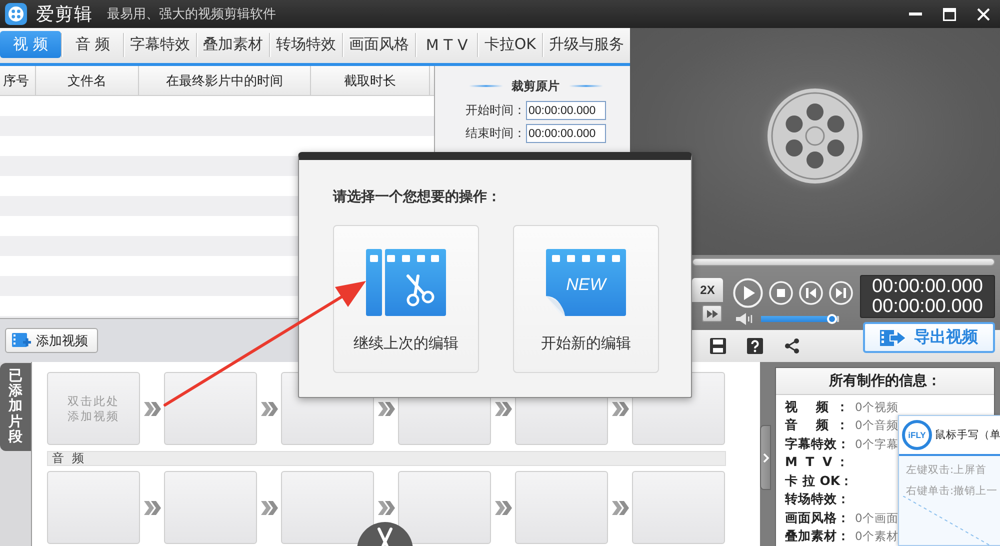 The width and height of the screenshot is (1000, 546). I want to click on info-value: 0个字幕, so click(876, 444).